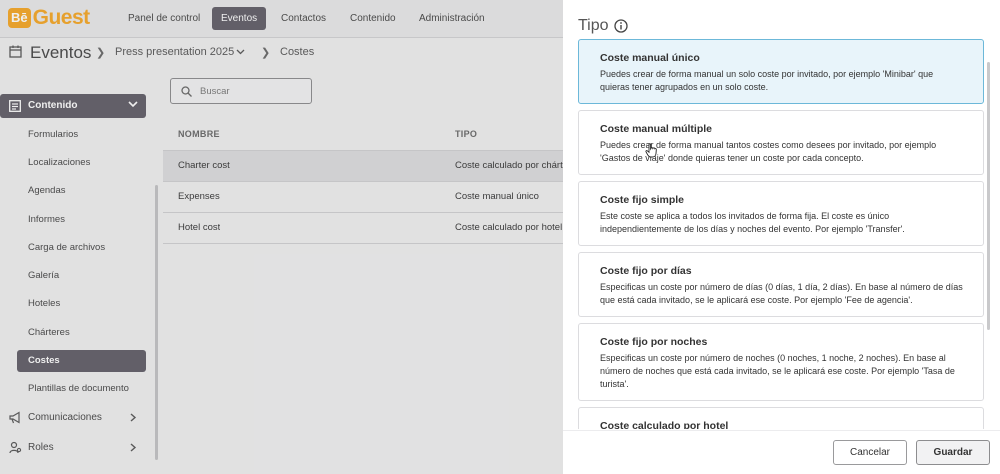 Image resolution: width=1000 pixels, height=474 pixels. I want to click on info-icon, so click(621, 26).